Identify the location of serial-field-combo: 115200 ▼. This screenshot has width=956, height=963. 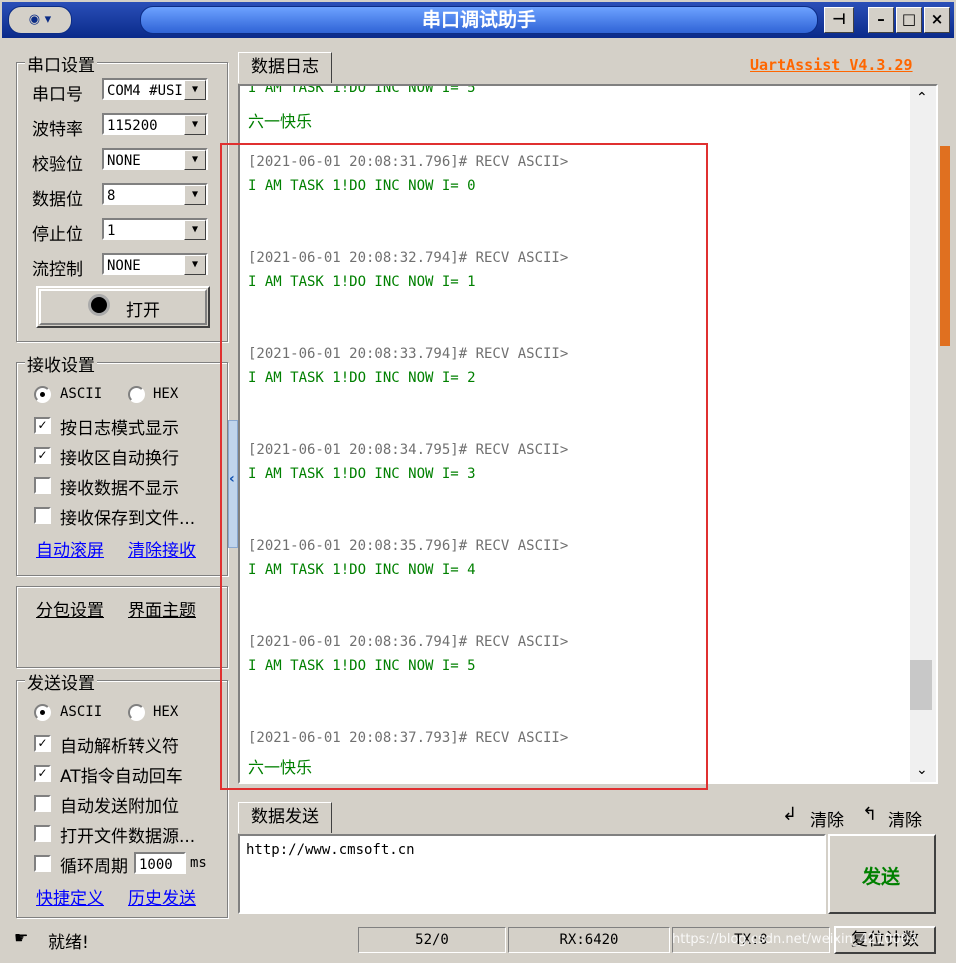
(155, 124).